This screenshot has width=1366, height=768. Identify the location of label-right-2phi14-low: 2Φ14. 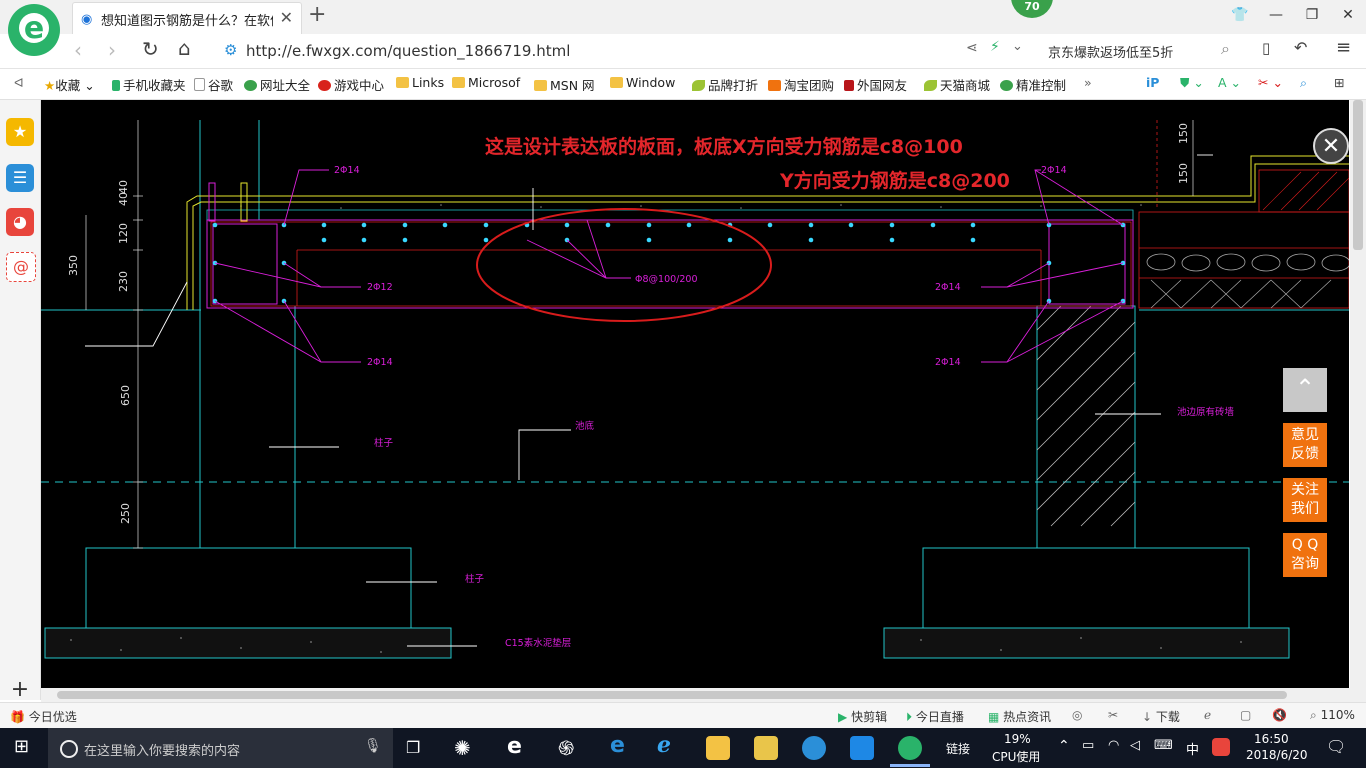
(948, 362).